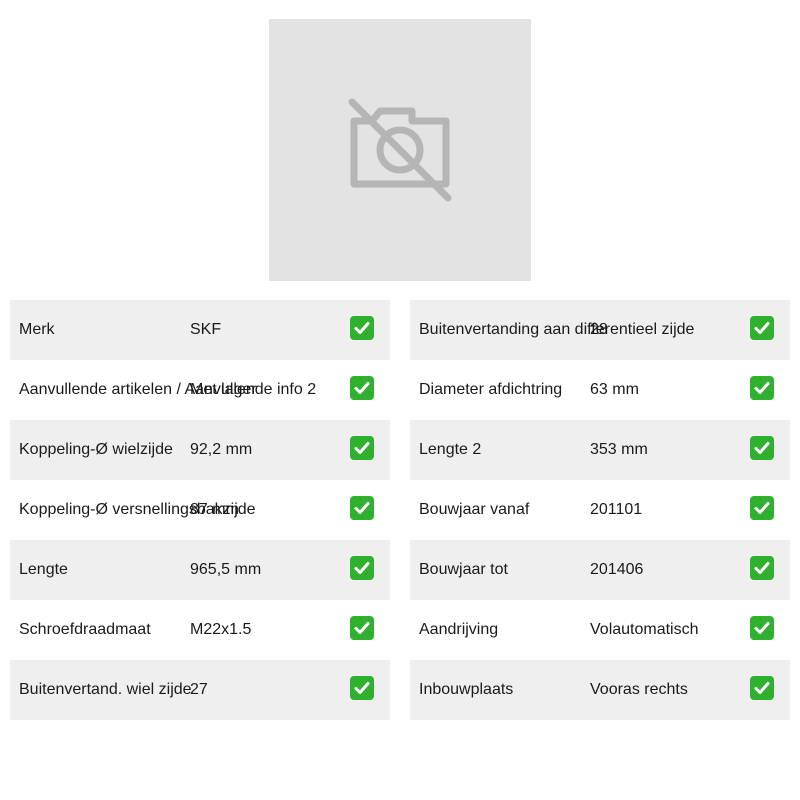 This screenshot has height=800, width=800. What do you see at coordinates (226, 569) in the screenshot?
I see `spec-value: 965,5 mm` at bounding box center [226, 569].